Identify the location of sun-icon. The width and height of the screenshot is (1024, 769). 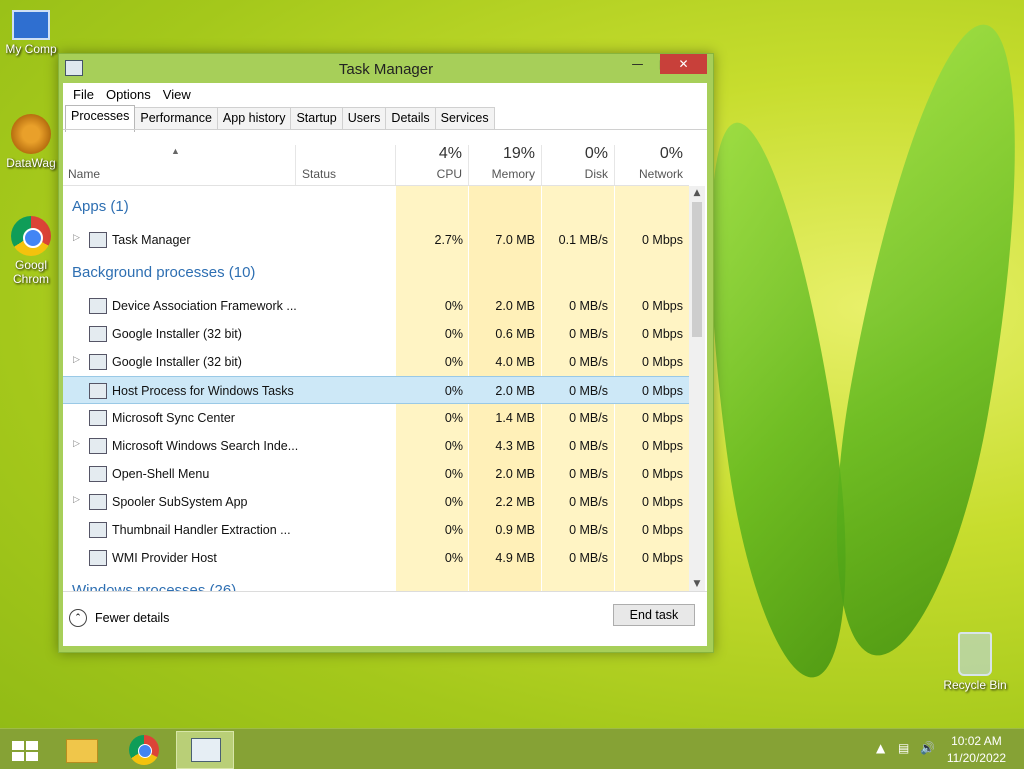
(31, 134).